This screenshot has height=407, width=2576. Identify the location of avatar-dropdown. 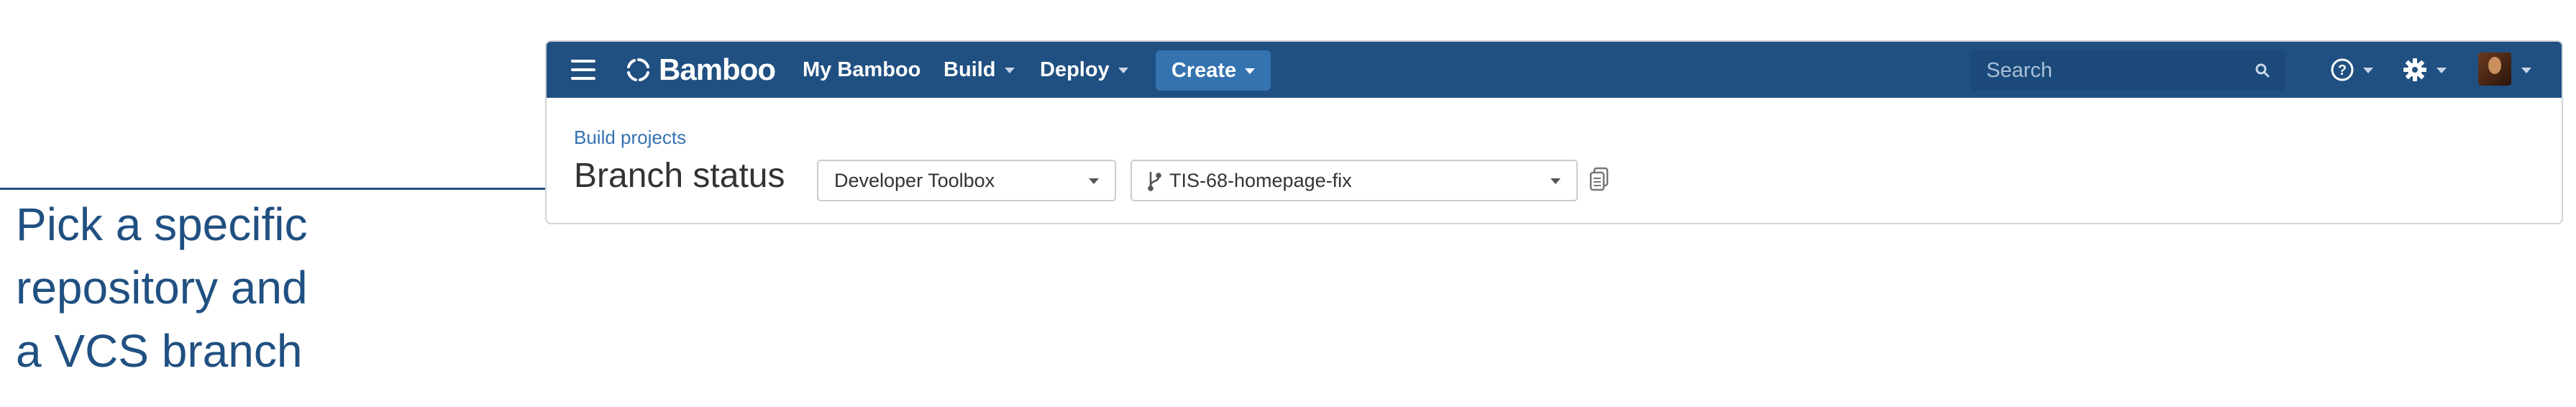
(2526, 70).